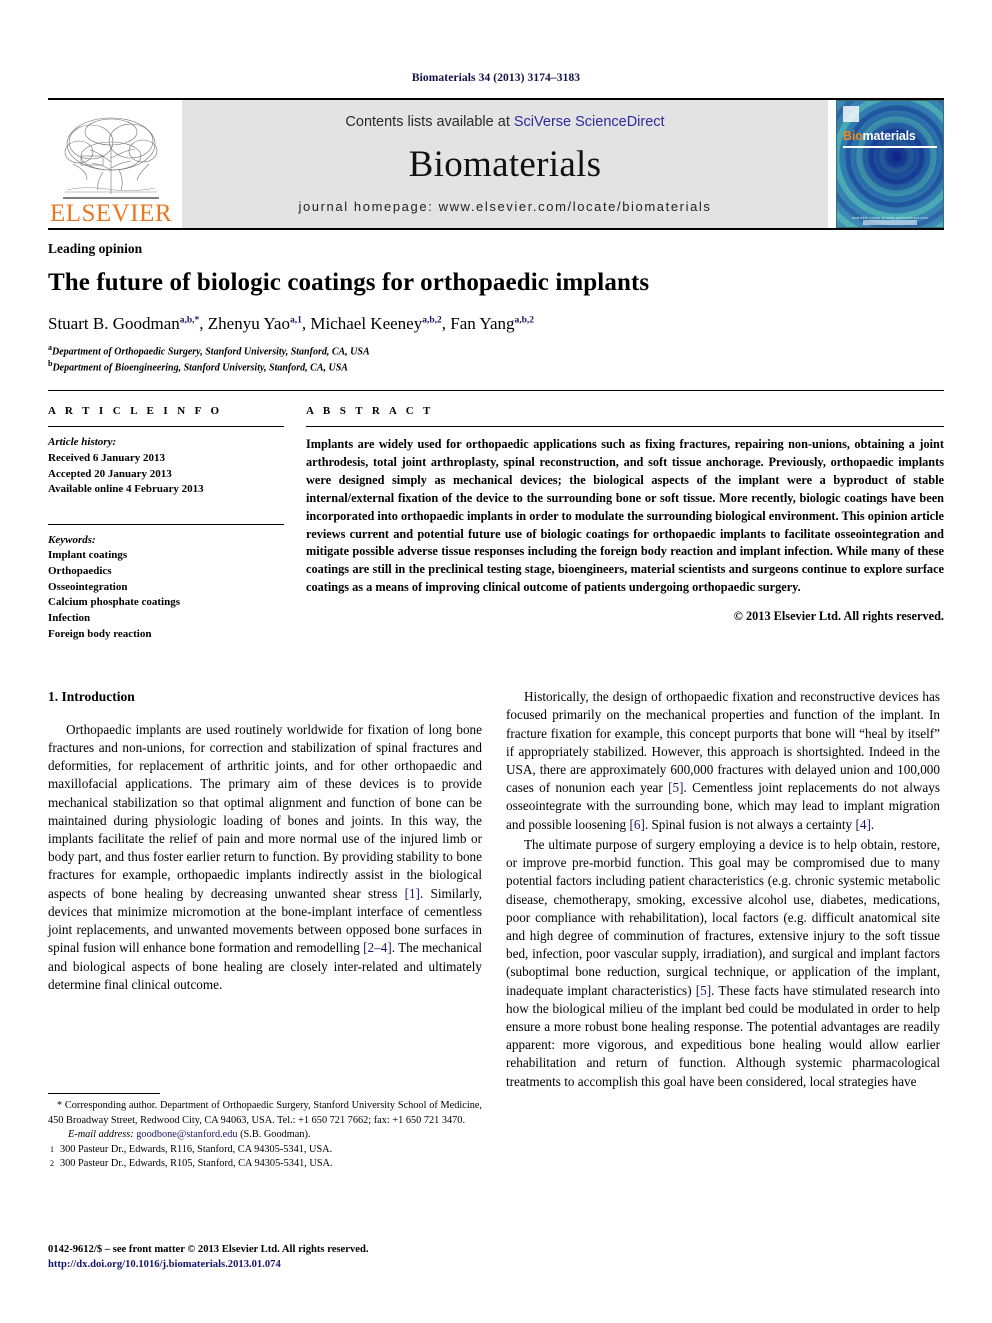 Image resolution: width=992 pixels, height=1323 pixels. Describe the element at coordinates (890, 222) in the screenshot. I see `cover-footer-bar` at that location.